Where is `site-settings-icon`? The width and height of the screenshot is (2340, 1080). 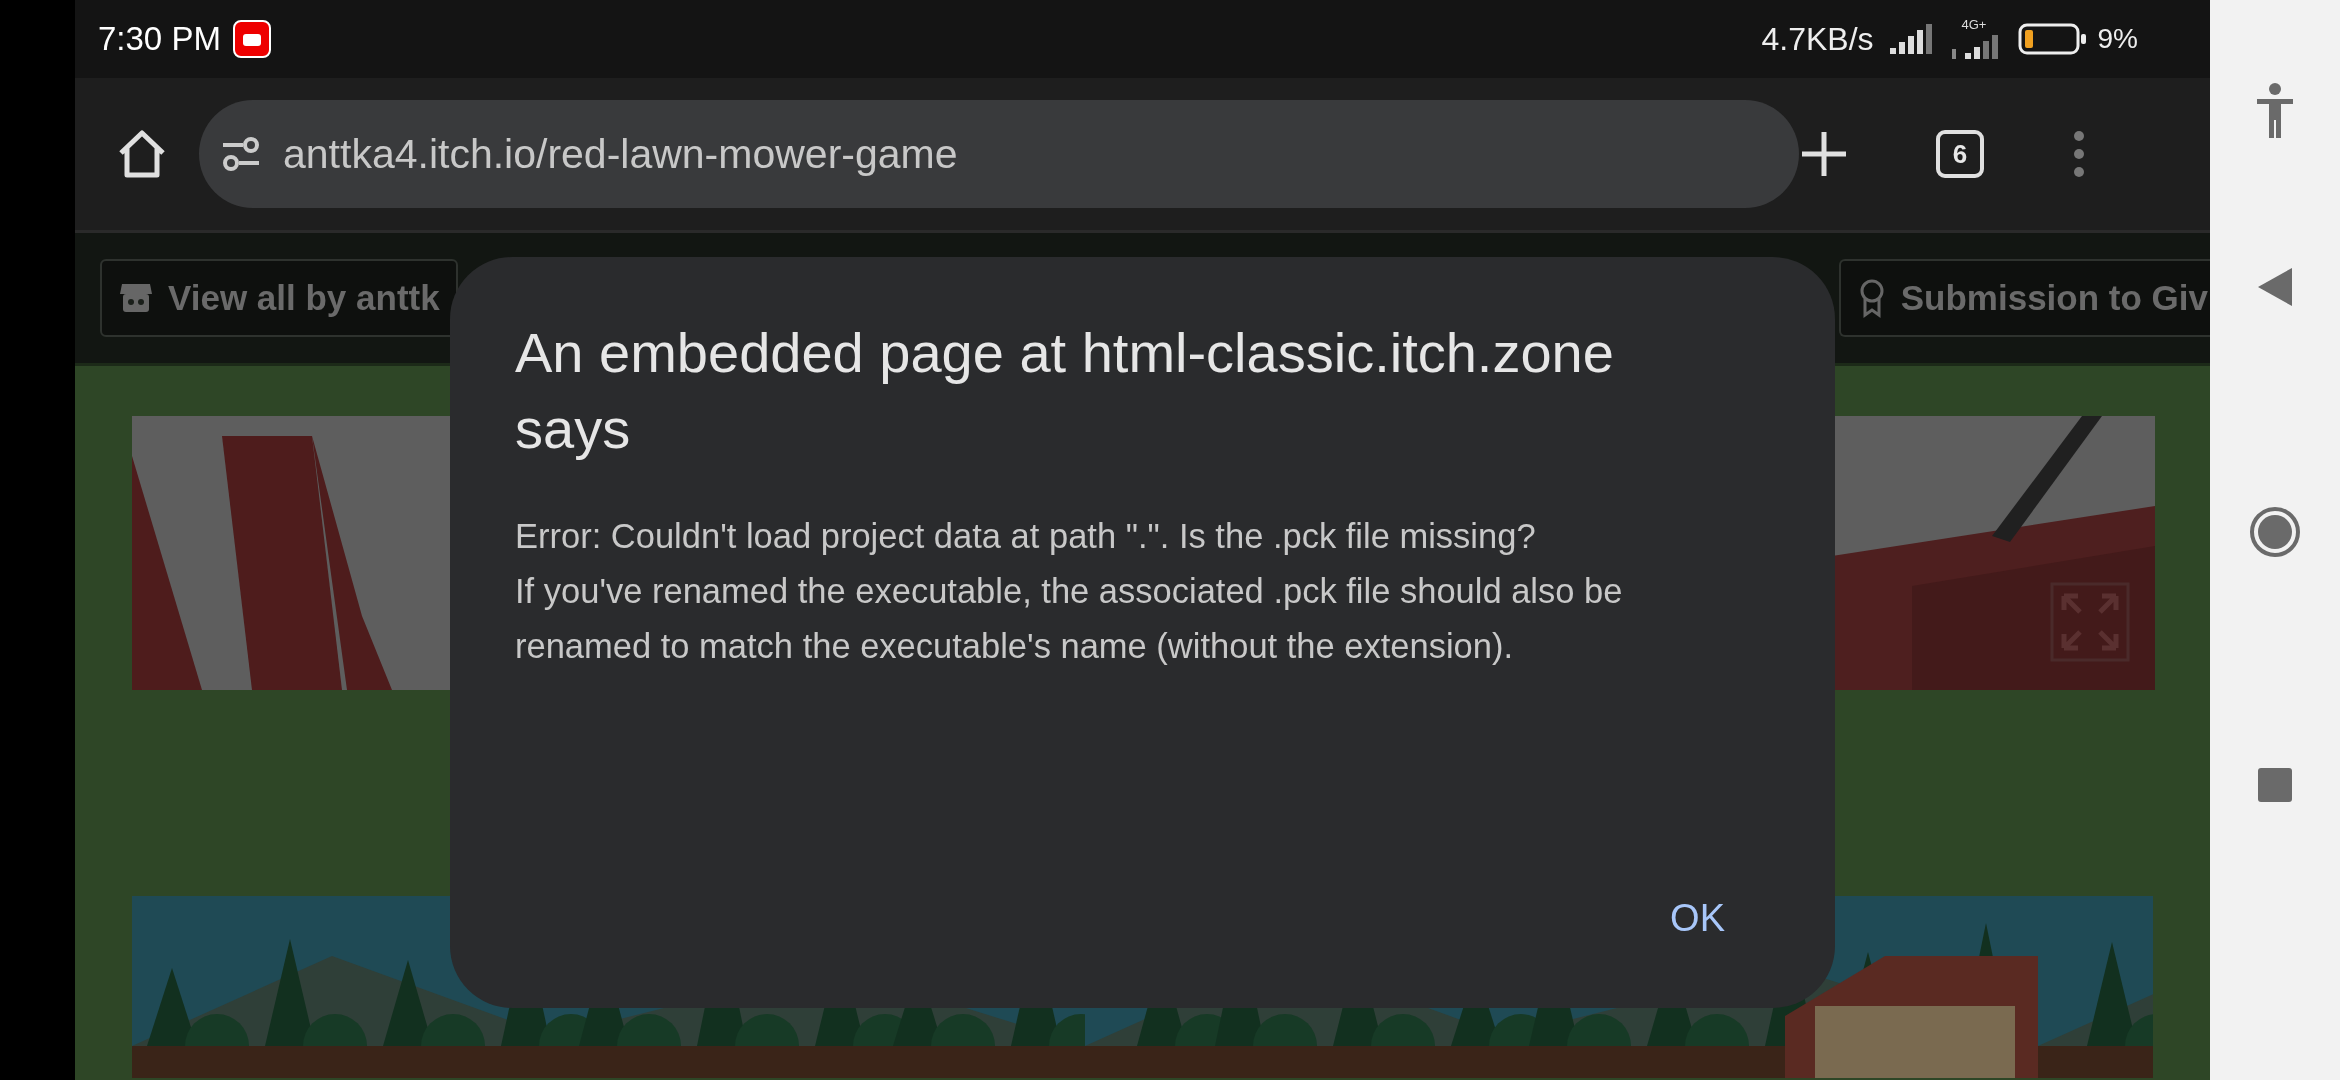
site-settings-icon is located at coordinates (241, 154).